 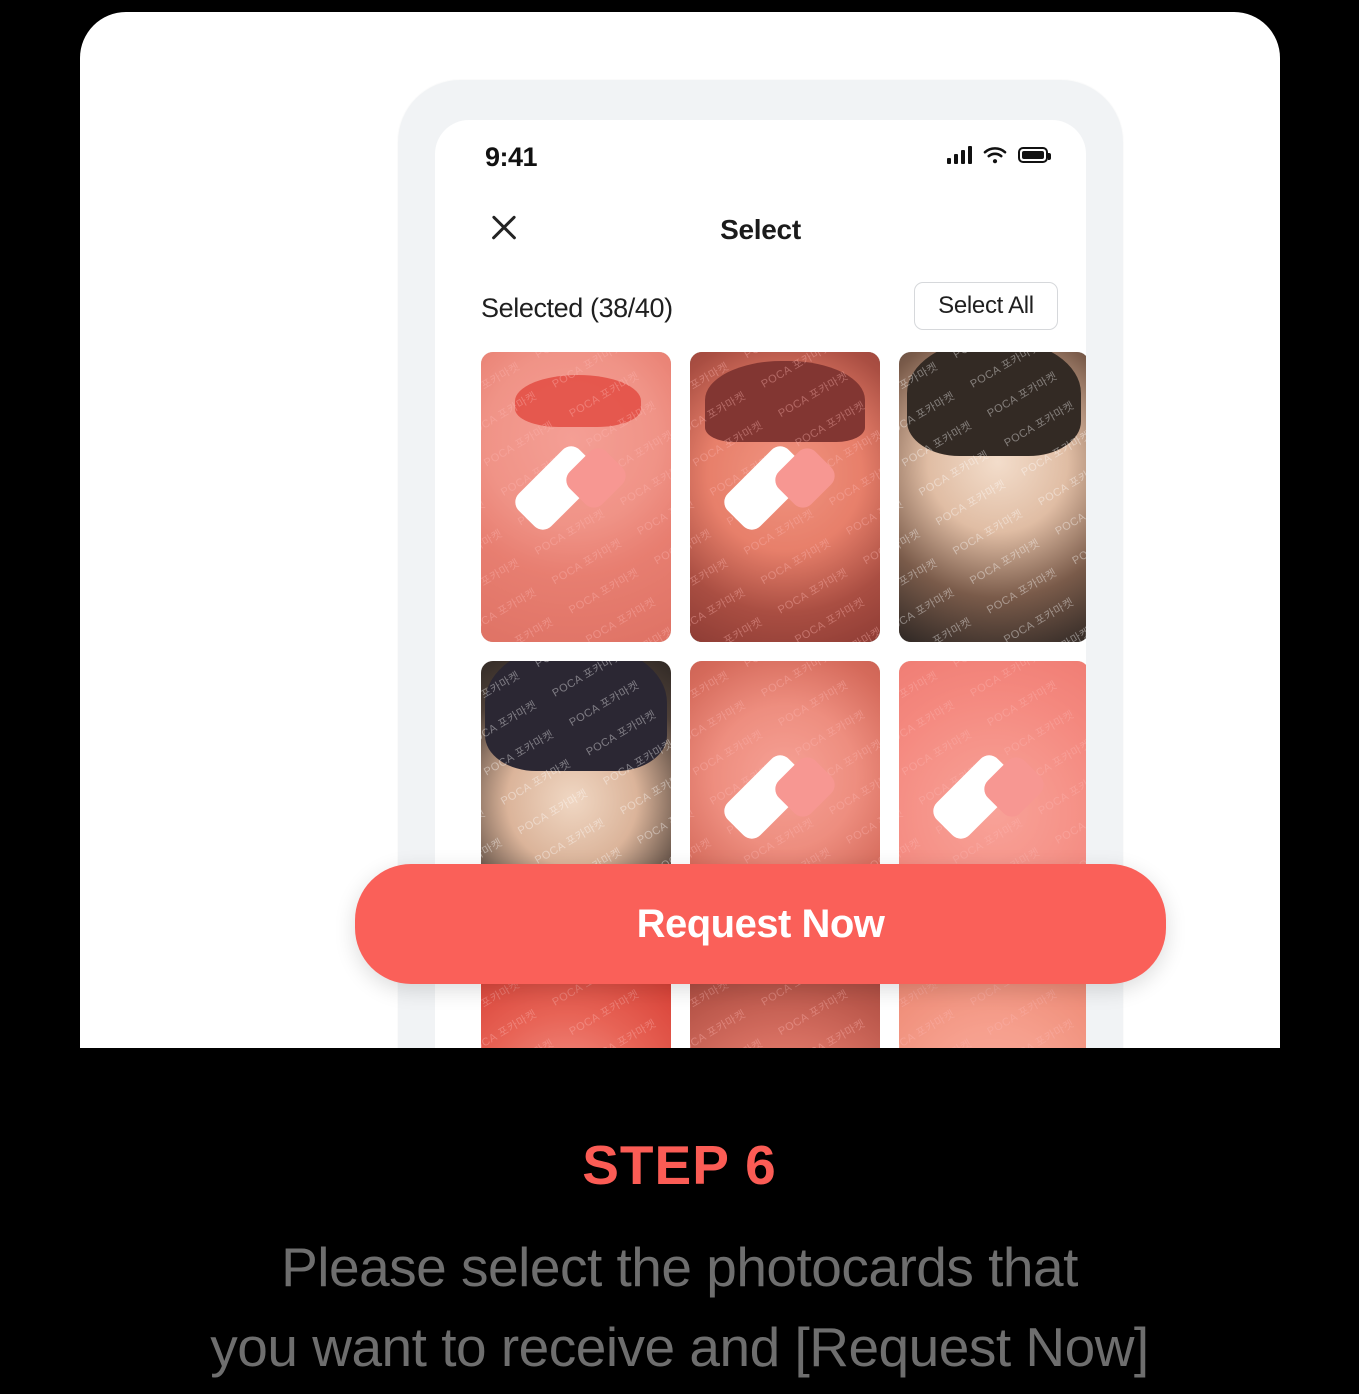 What do you see at coordinates (577, 308) in the screenshot?
I see `selected-count-label: Selected (38/40)` at bounding box center [577, 308].